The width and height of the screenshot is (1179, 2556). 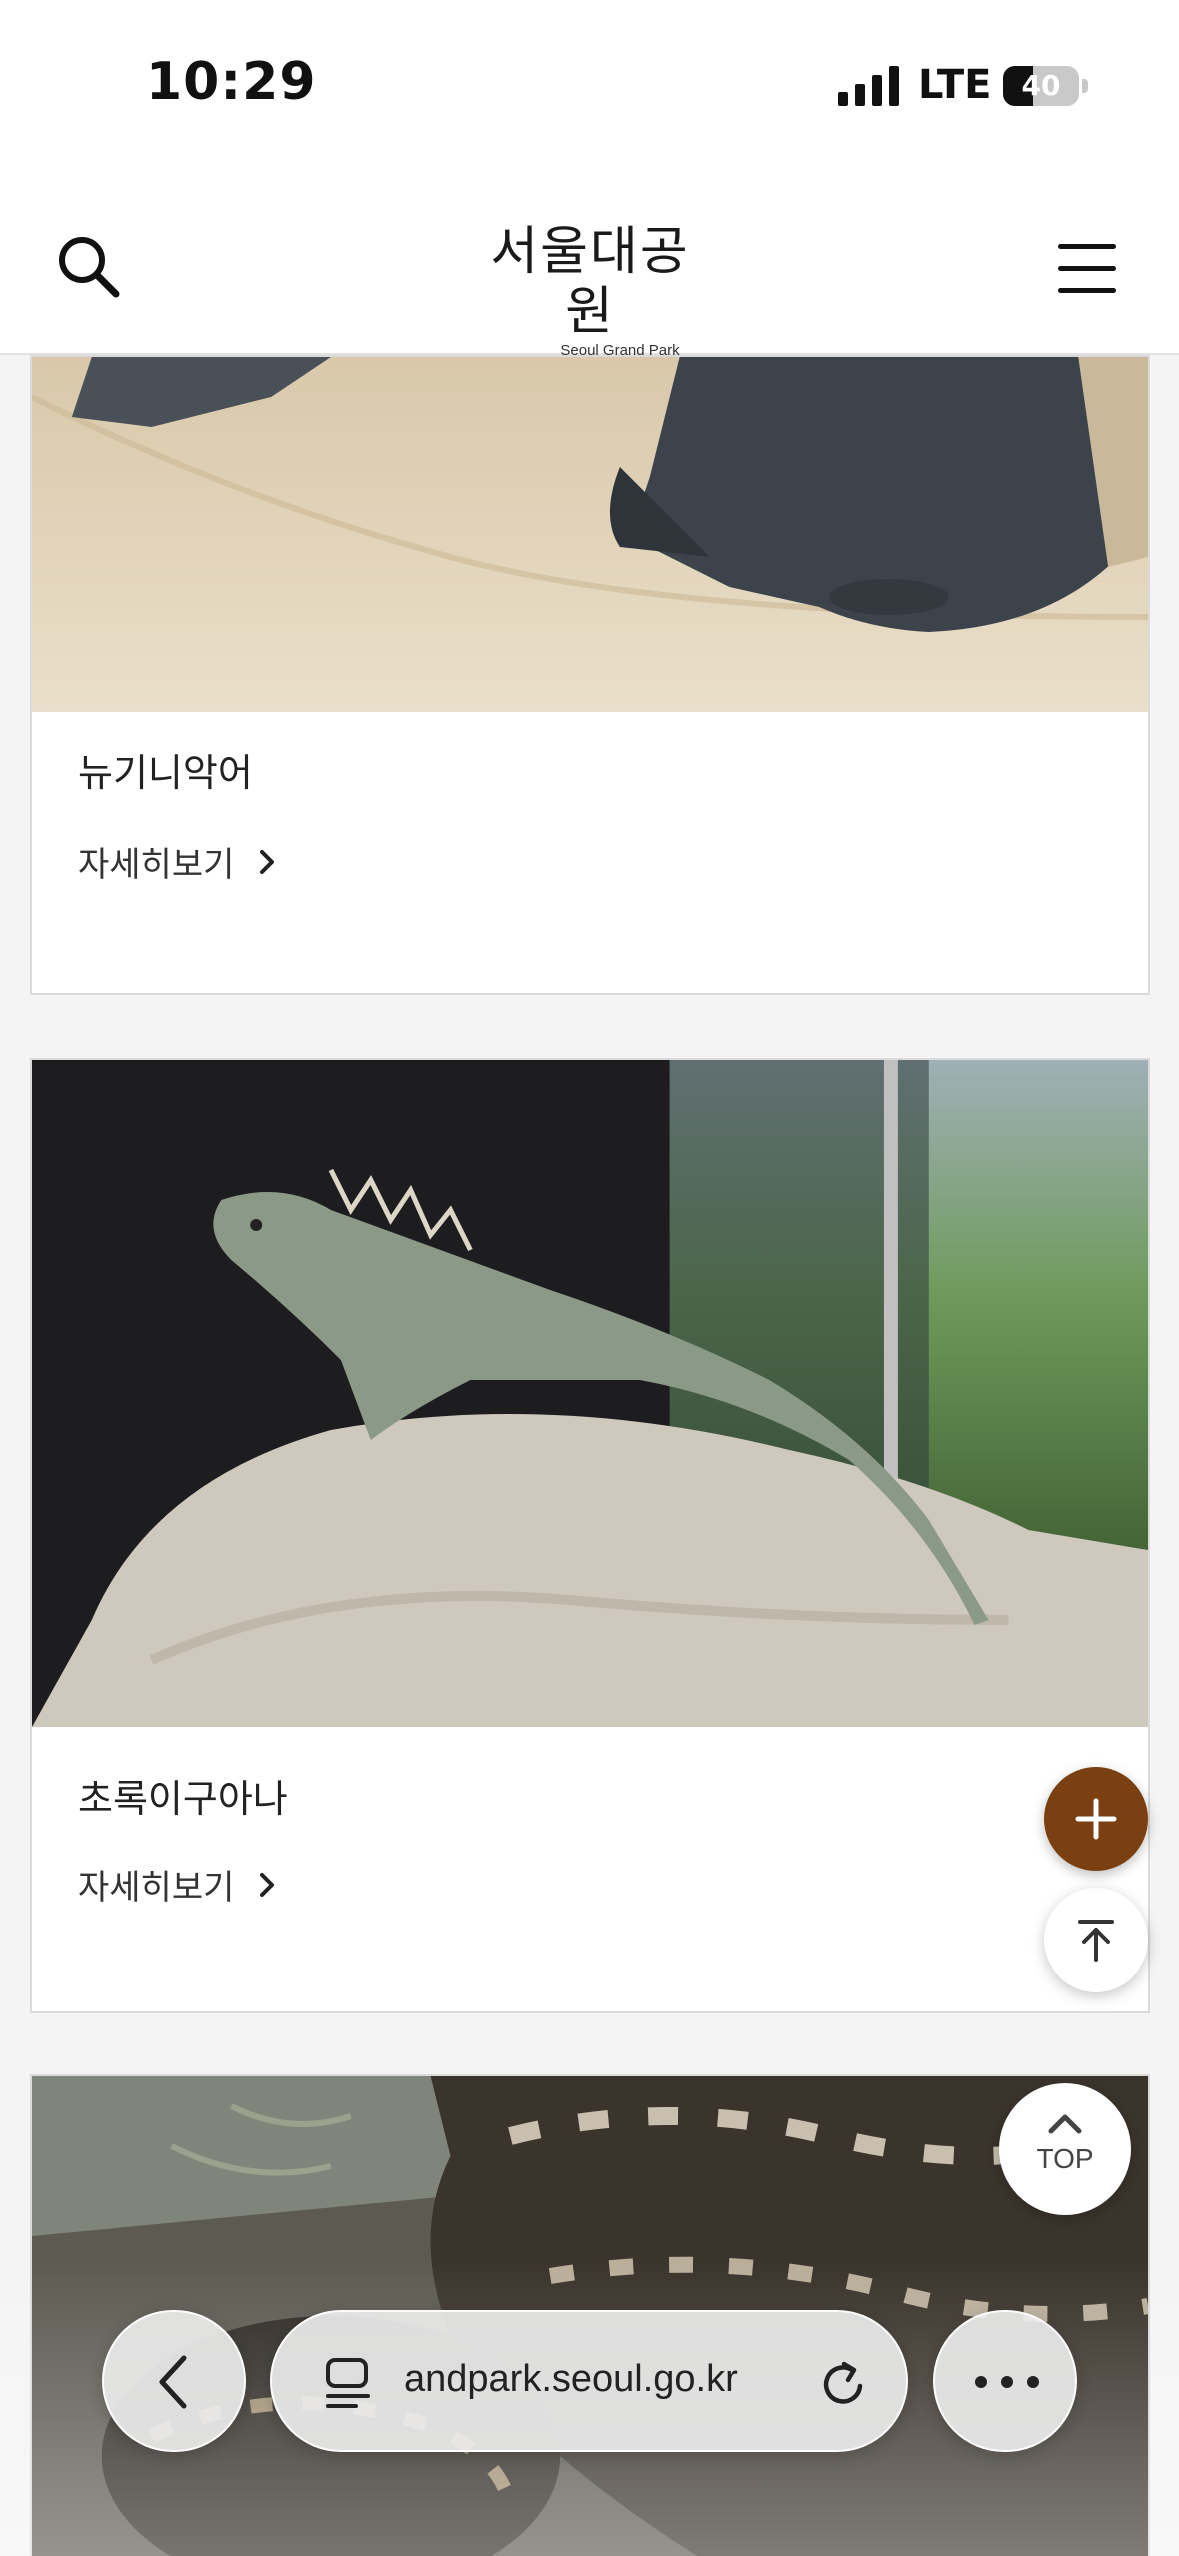 What do you see at coordinates (590, 534) in the screenshot?
I see `crocodile-photo` at bounding box center [590, 534].